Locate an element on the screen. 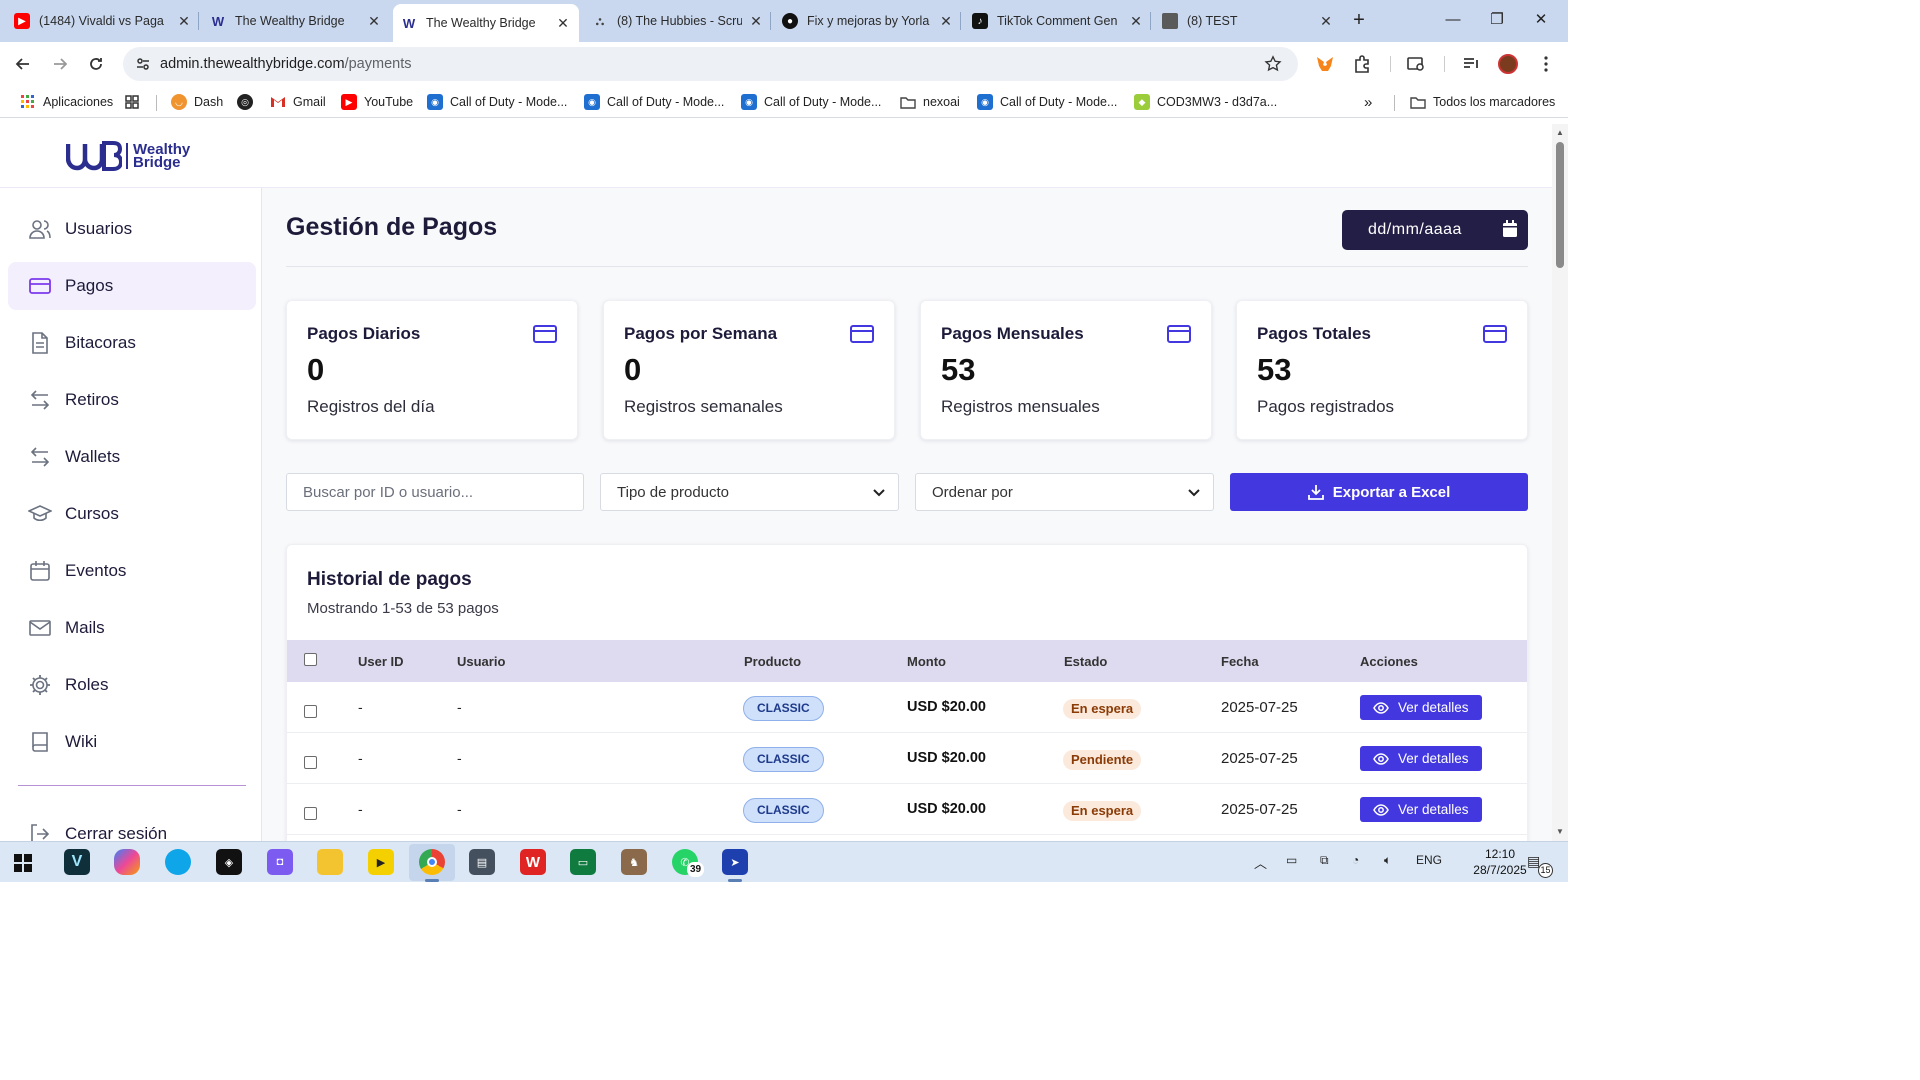 The height and width of the screenshot is (1080, 1920). url-text: admin.thewealthybridge.com/payments is located at coordinates (285, 64).